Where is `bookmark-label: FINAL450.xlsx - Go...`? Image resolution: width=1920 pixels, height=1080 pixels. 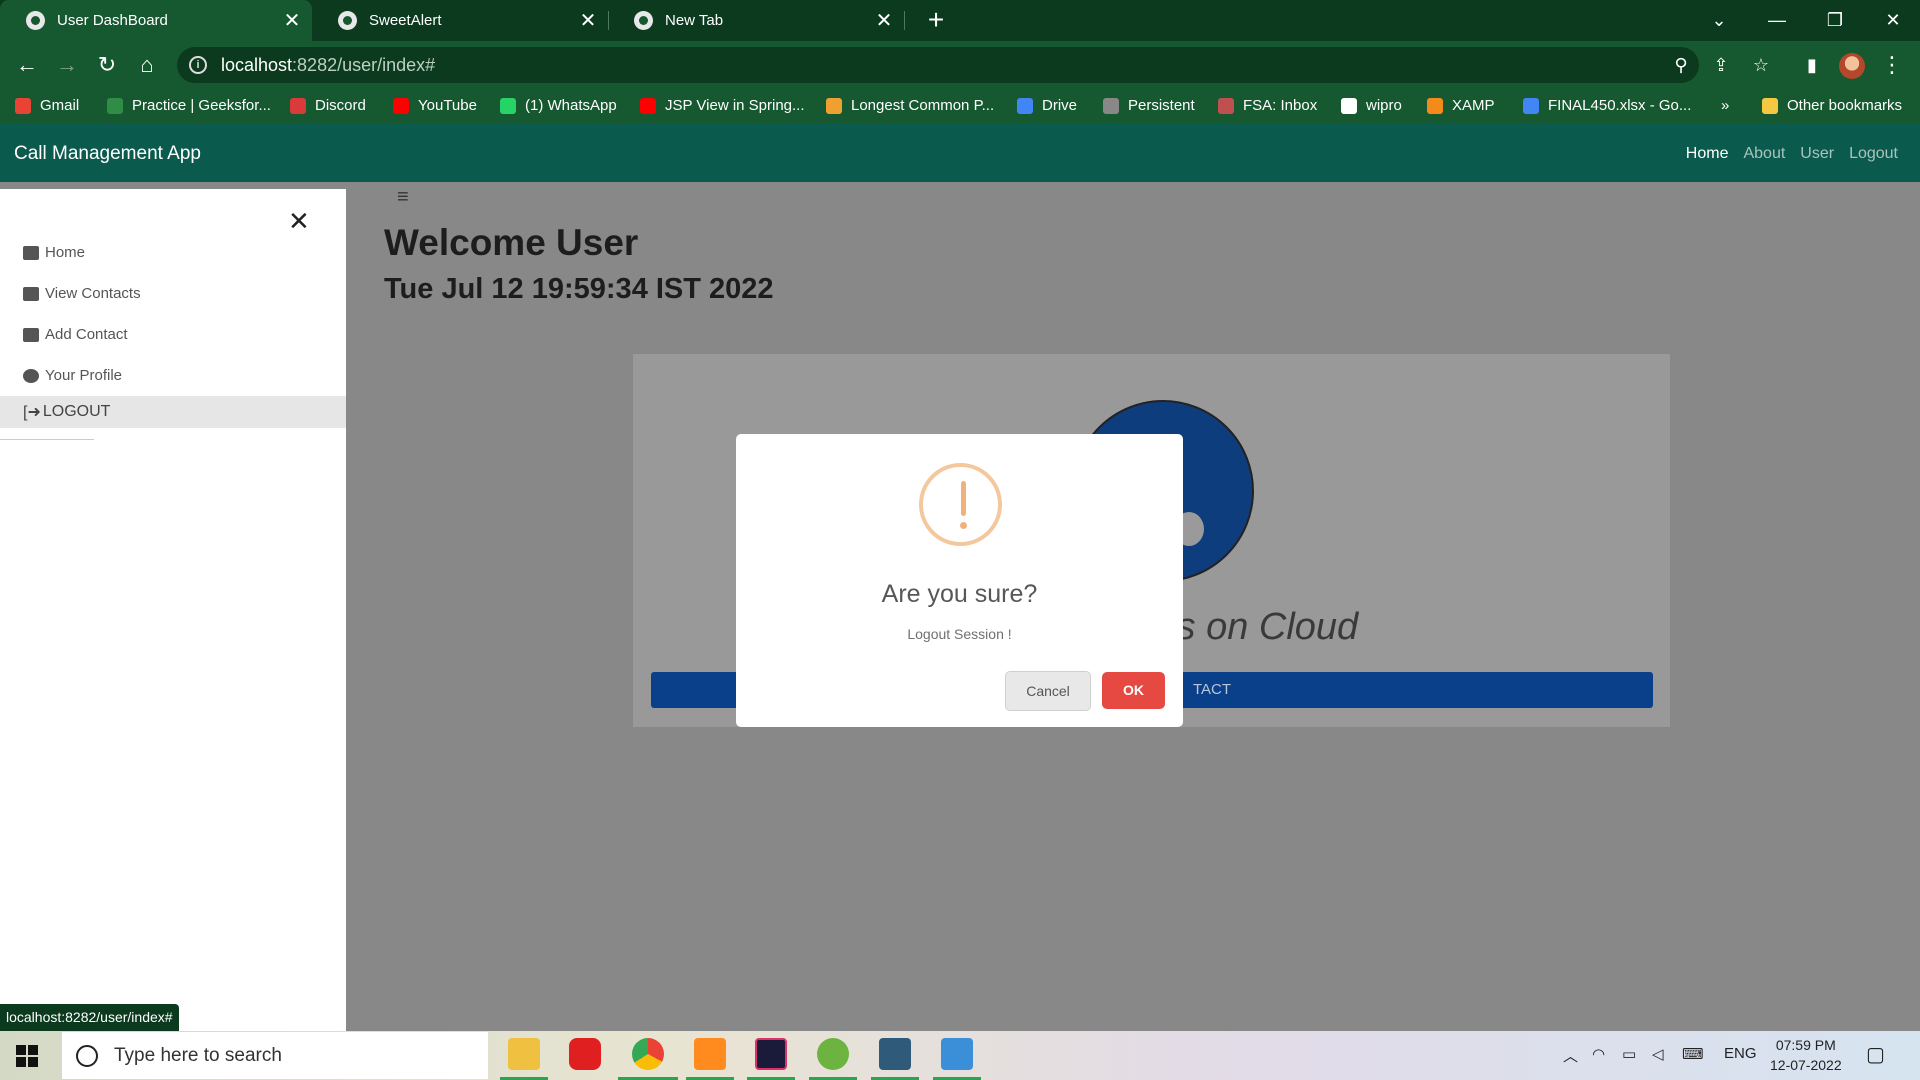
bookmark-label: FINAL450.xlsx - Go... is located at coordinates (1620, 105).